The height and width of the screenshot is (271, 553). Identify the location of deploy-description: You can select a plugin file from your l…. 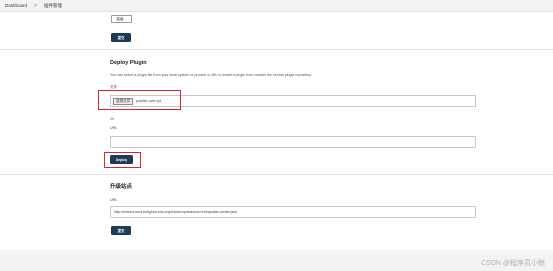
(211, 75).